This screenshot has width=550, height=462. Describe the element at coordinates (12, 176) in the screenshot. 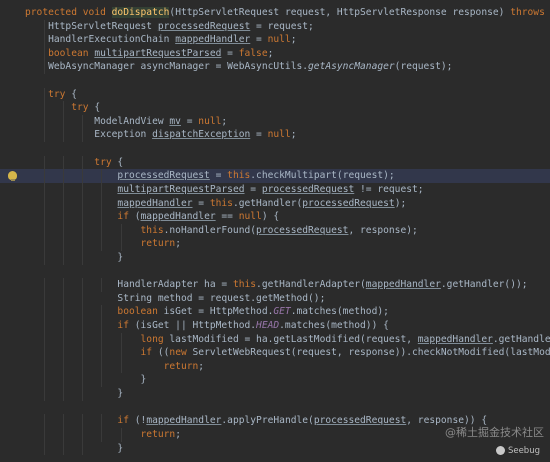

I see `lightbulb-icon` at that location.